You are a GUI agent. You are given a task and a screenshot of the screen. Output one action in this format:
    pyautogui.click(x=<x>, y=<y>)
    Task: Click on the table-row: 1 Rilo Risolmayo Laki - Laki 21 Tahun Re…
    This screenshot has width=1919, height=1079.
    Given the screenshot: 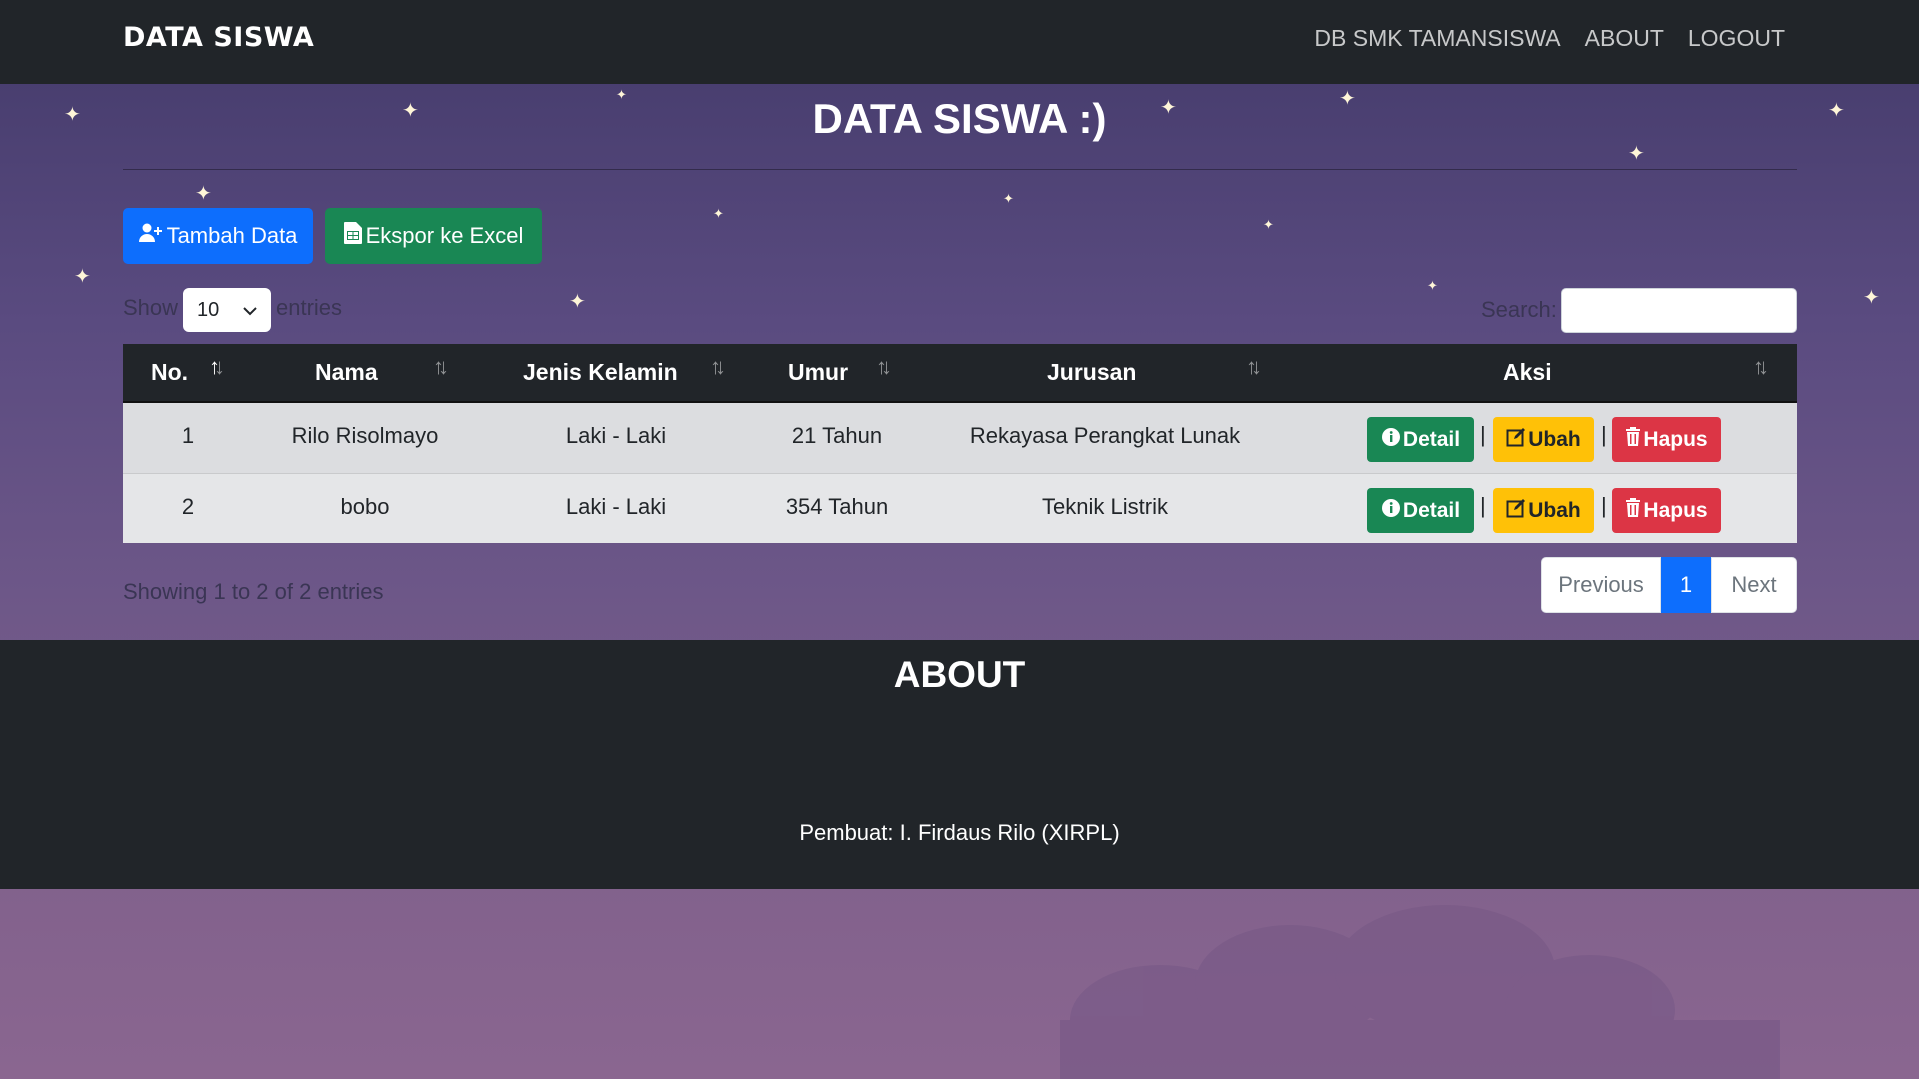 What is the action you would take?
    pyautogui.click(x=960, y=438)
    